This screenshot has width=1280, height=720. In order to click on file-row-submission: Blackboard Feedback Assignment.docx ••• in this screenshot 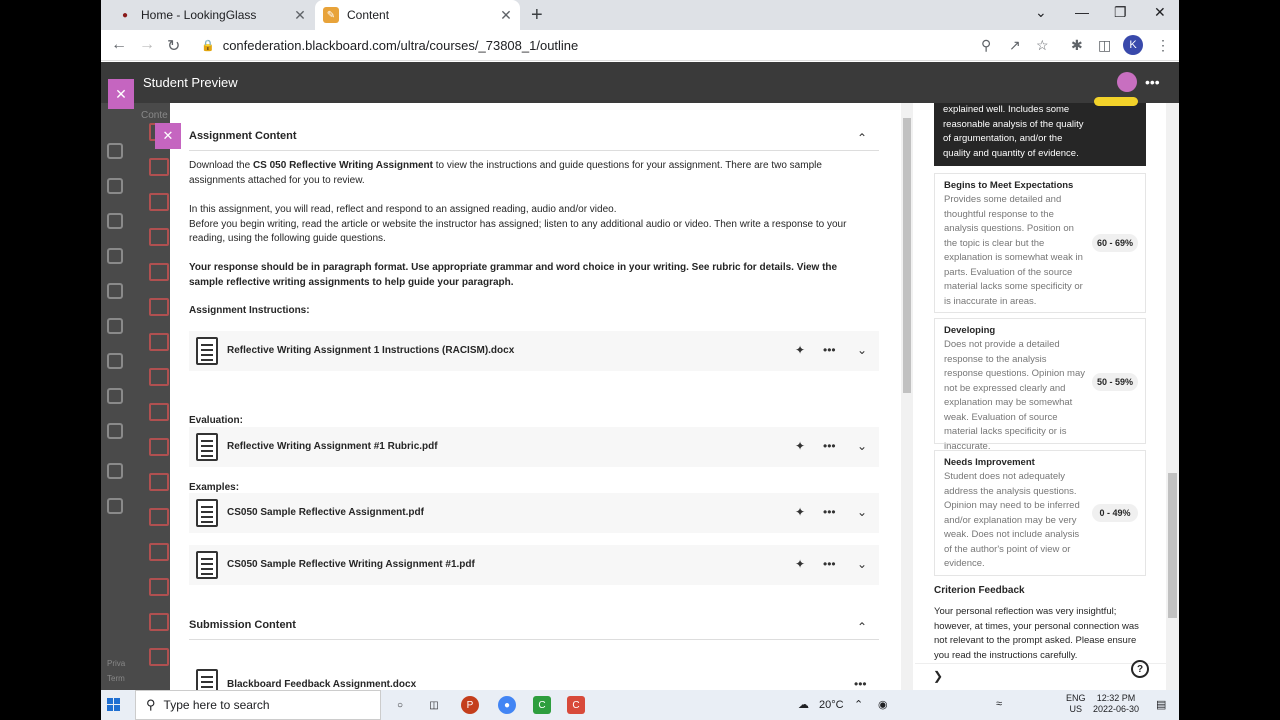, I will do `click(534, 676)`.